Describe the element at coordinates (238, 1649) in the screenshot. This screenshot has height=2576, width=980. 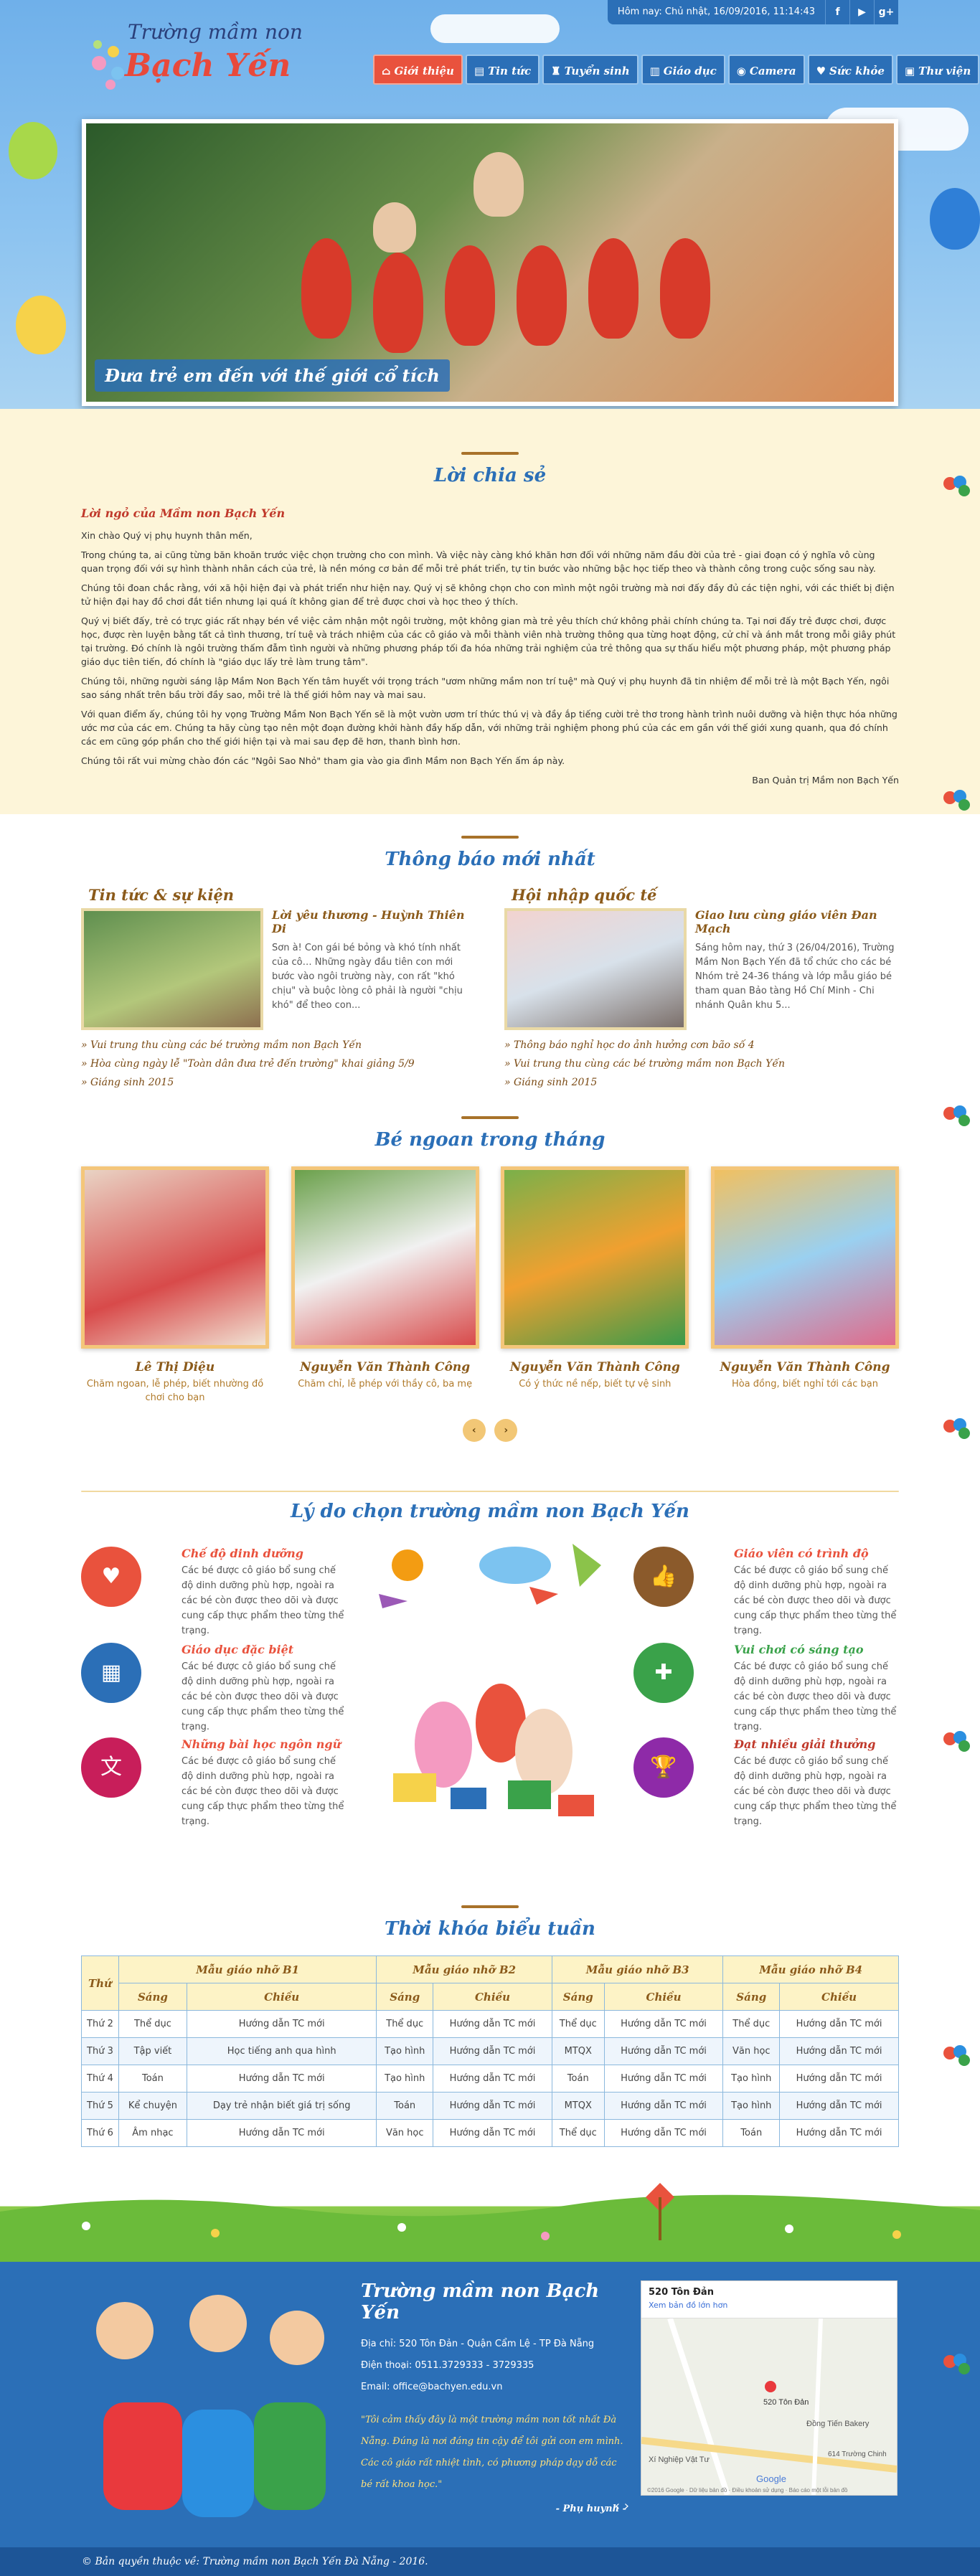
I see `reason-title: Giáo dục đặc biệt` at that location.